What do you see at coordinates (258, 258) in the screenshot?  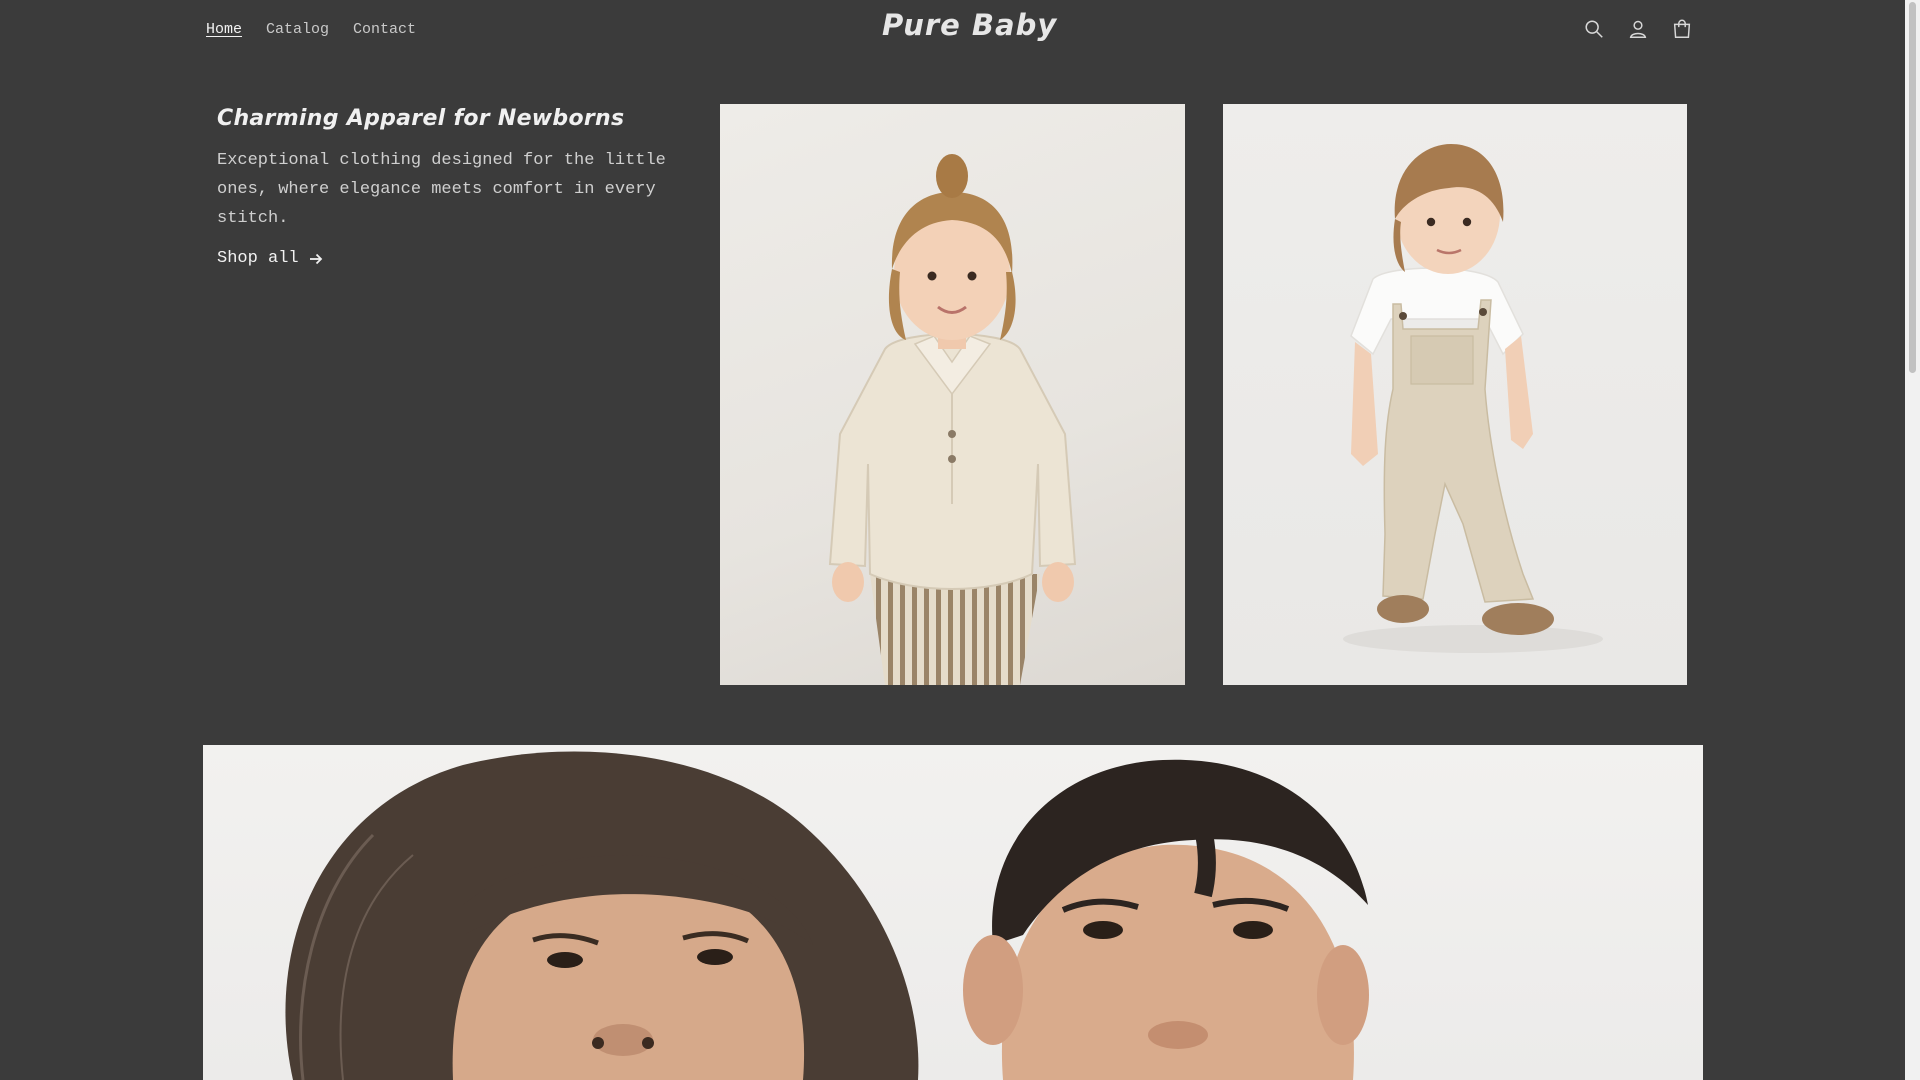 I see `shop-all-label: Shop all` at bounding box center [258, 258].